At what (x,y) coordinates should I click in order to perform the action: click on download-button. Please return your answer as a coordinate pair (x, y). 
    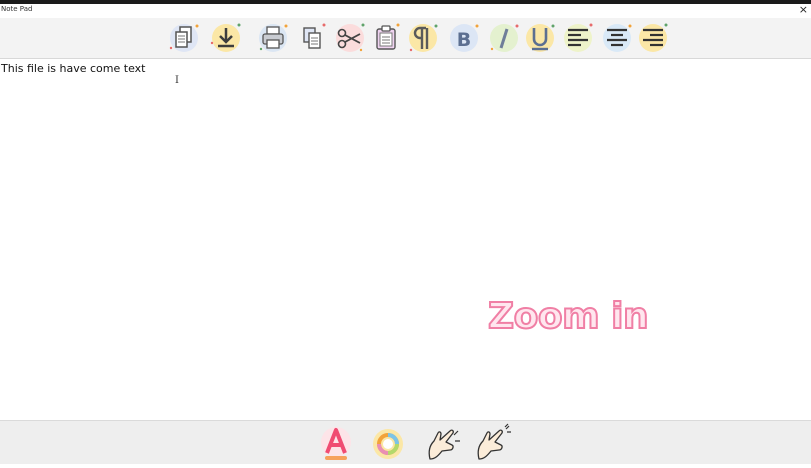
    Looking at the image, I should click on (226, 38).